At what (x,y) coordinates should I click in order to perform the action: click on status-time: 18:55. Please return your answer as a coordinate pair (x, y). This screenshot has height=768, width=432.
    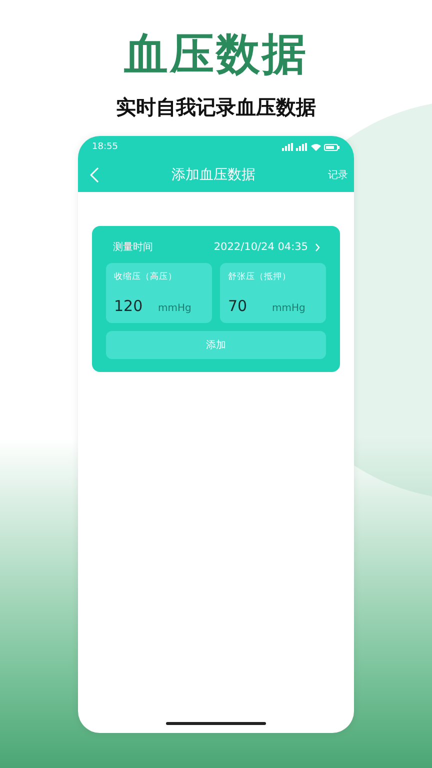
    Looking at the image, I should click on (105, 147).